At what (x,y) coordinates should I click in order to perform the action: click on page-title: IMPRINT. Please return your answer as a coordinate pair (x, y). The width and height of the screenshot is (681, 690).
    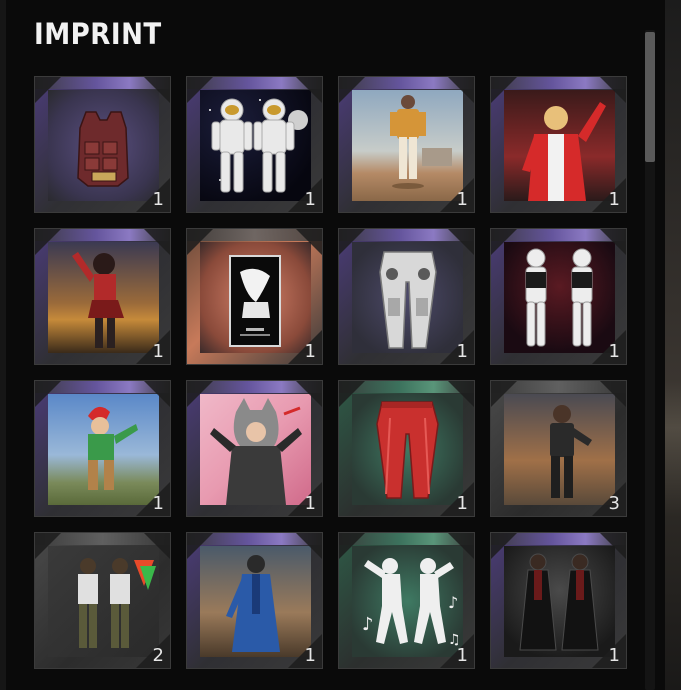
    Looking at the image, I should click on (98, 34).